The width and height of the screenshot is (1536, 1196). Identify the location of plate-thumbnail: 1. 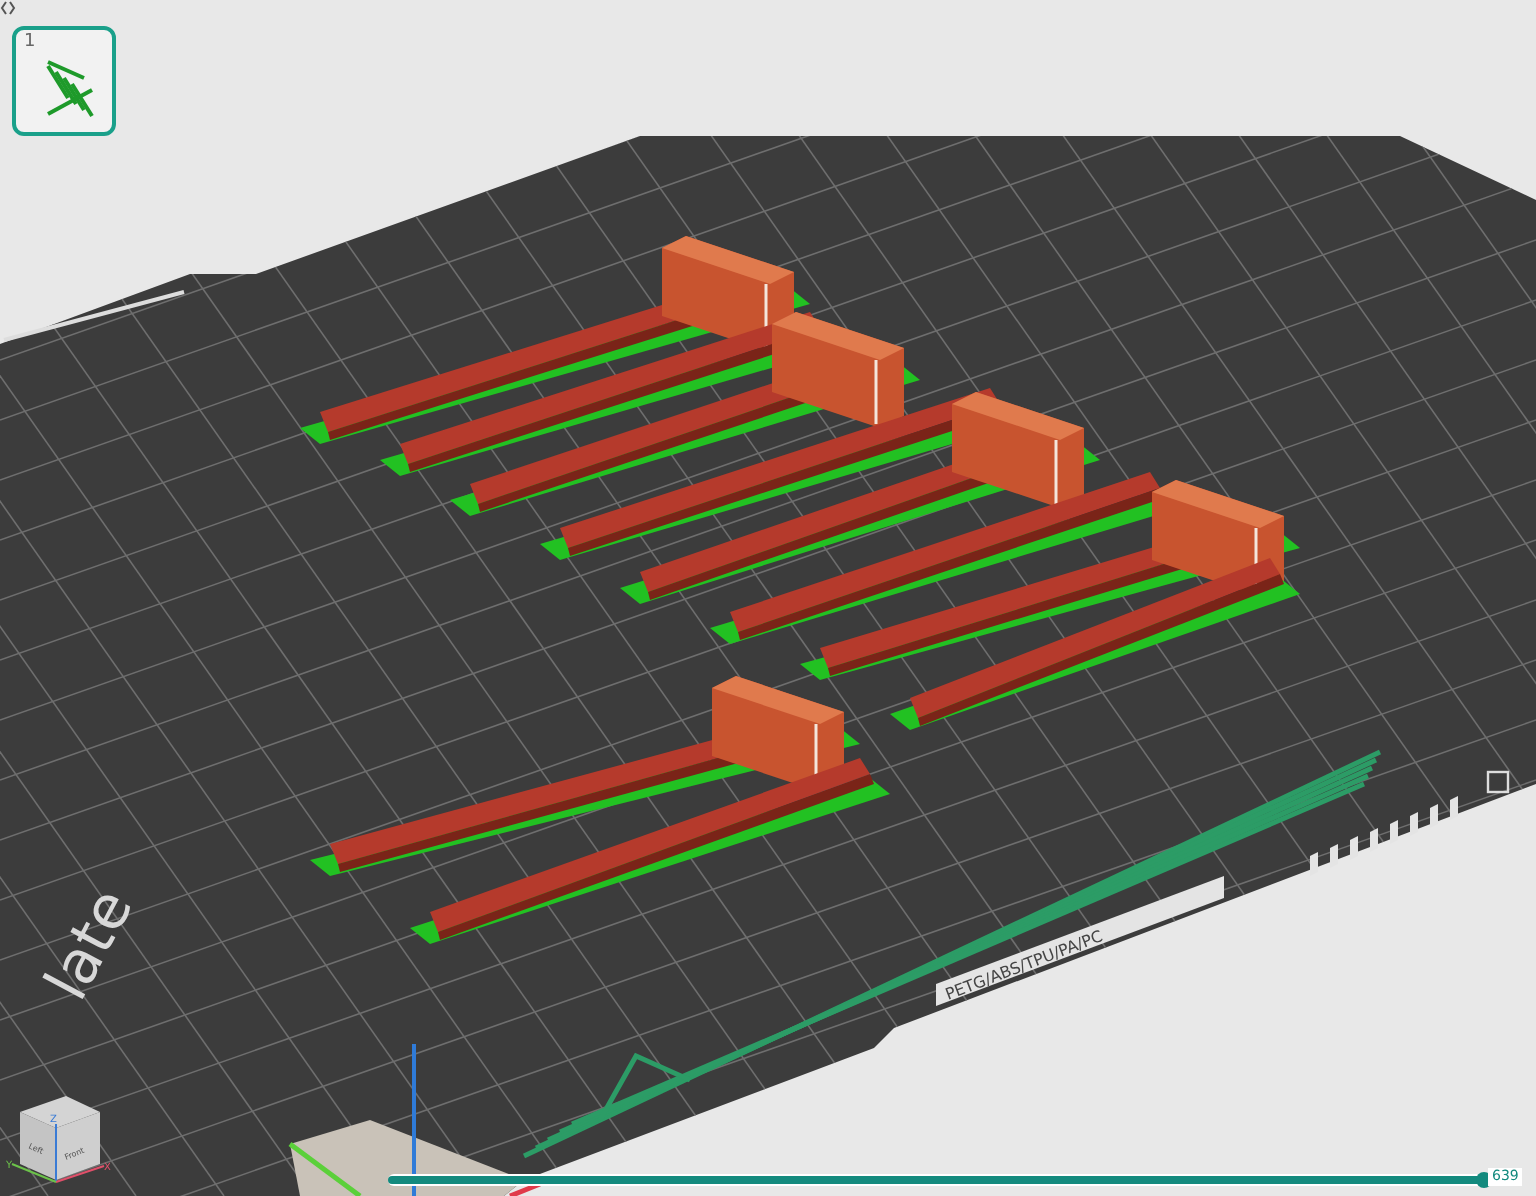
(64, 81).